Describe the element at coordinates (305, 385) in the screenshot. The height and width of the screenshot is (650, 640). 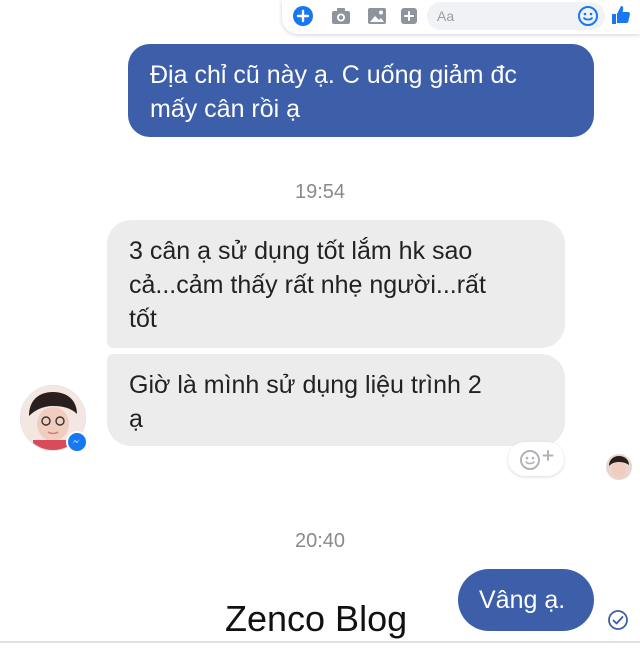
I see `message-text-line: Giờ là mình sử dụng liệu trình 2` at that location.